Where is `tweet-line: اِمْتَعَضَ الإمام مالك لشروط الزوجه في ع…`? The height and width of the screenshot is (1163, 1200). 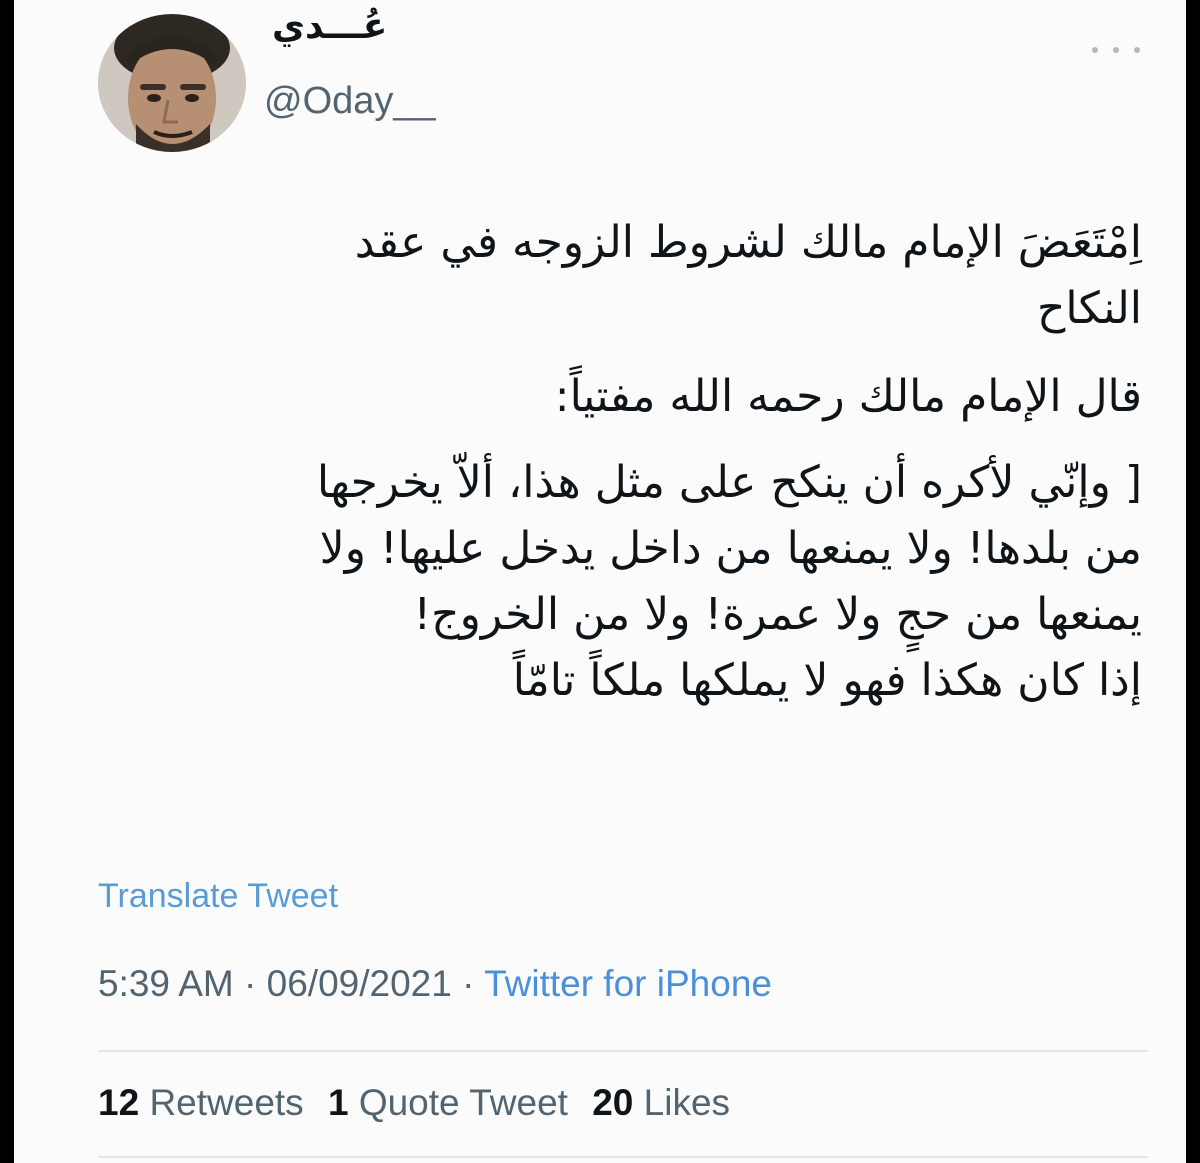 tweet-line: اِمْتَعَضَ الإمام مالك لشروط الزوجه في ع… is located at coordinates (748, 242).